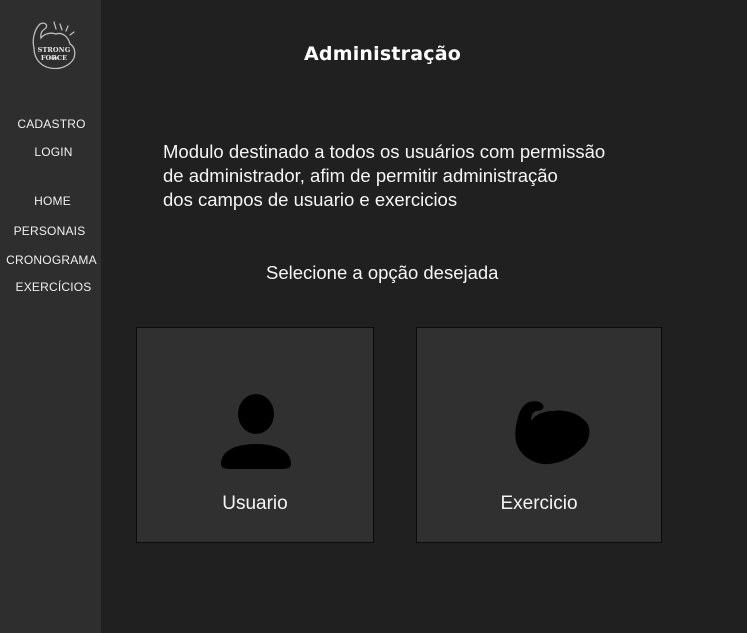  I want to click on description-line: dos campos de usuario e exercicios, so click(310, 199).